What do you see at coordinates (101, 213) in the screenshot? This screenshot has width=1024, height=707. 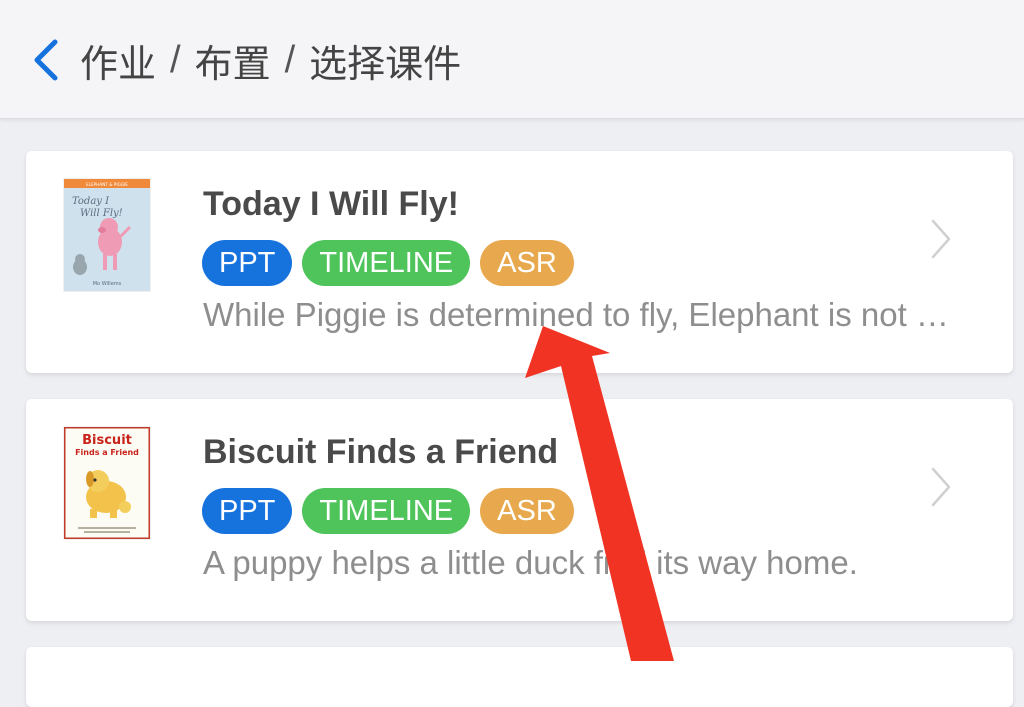 I see `cover-title-line2: Will Fly!` at bounding box center [101, 213].